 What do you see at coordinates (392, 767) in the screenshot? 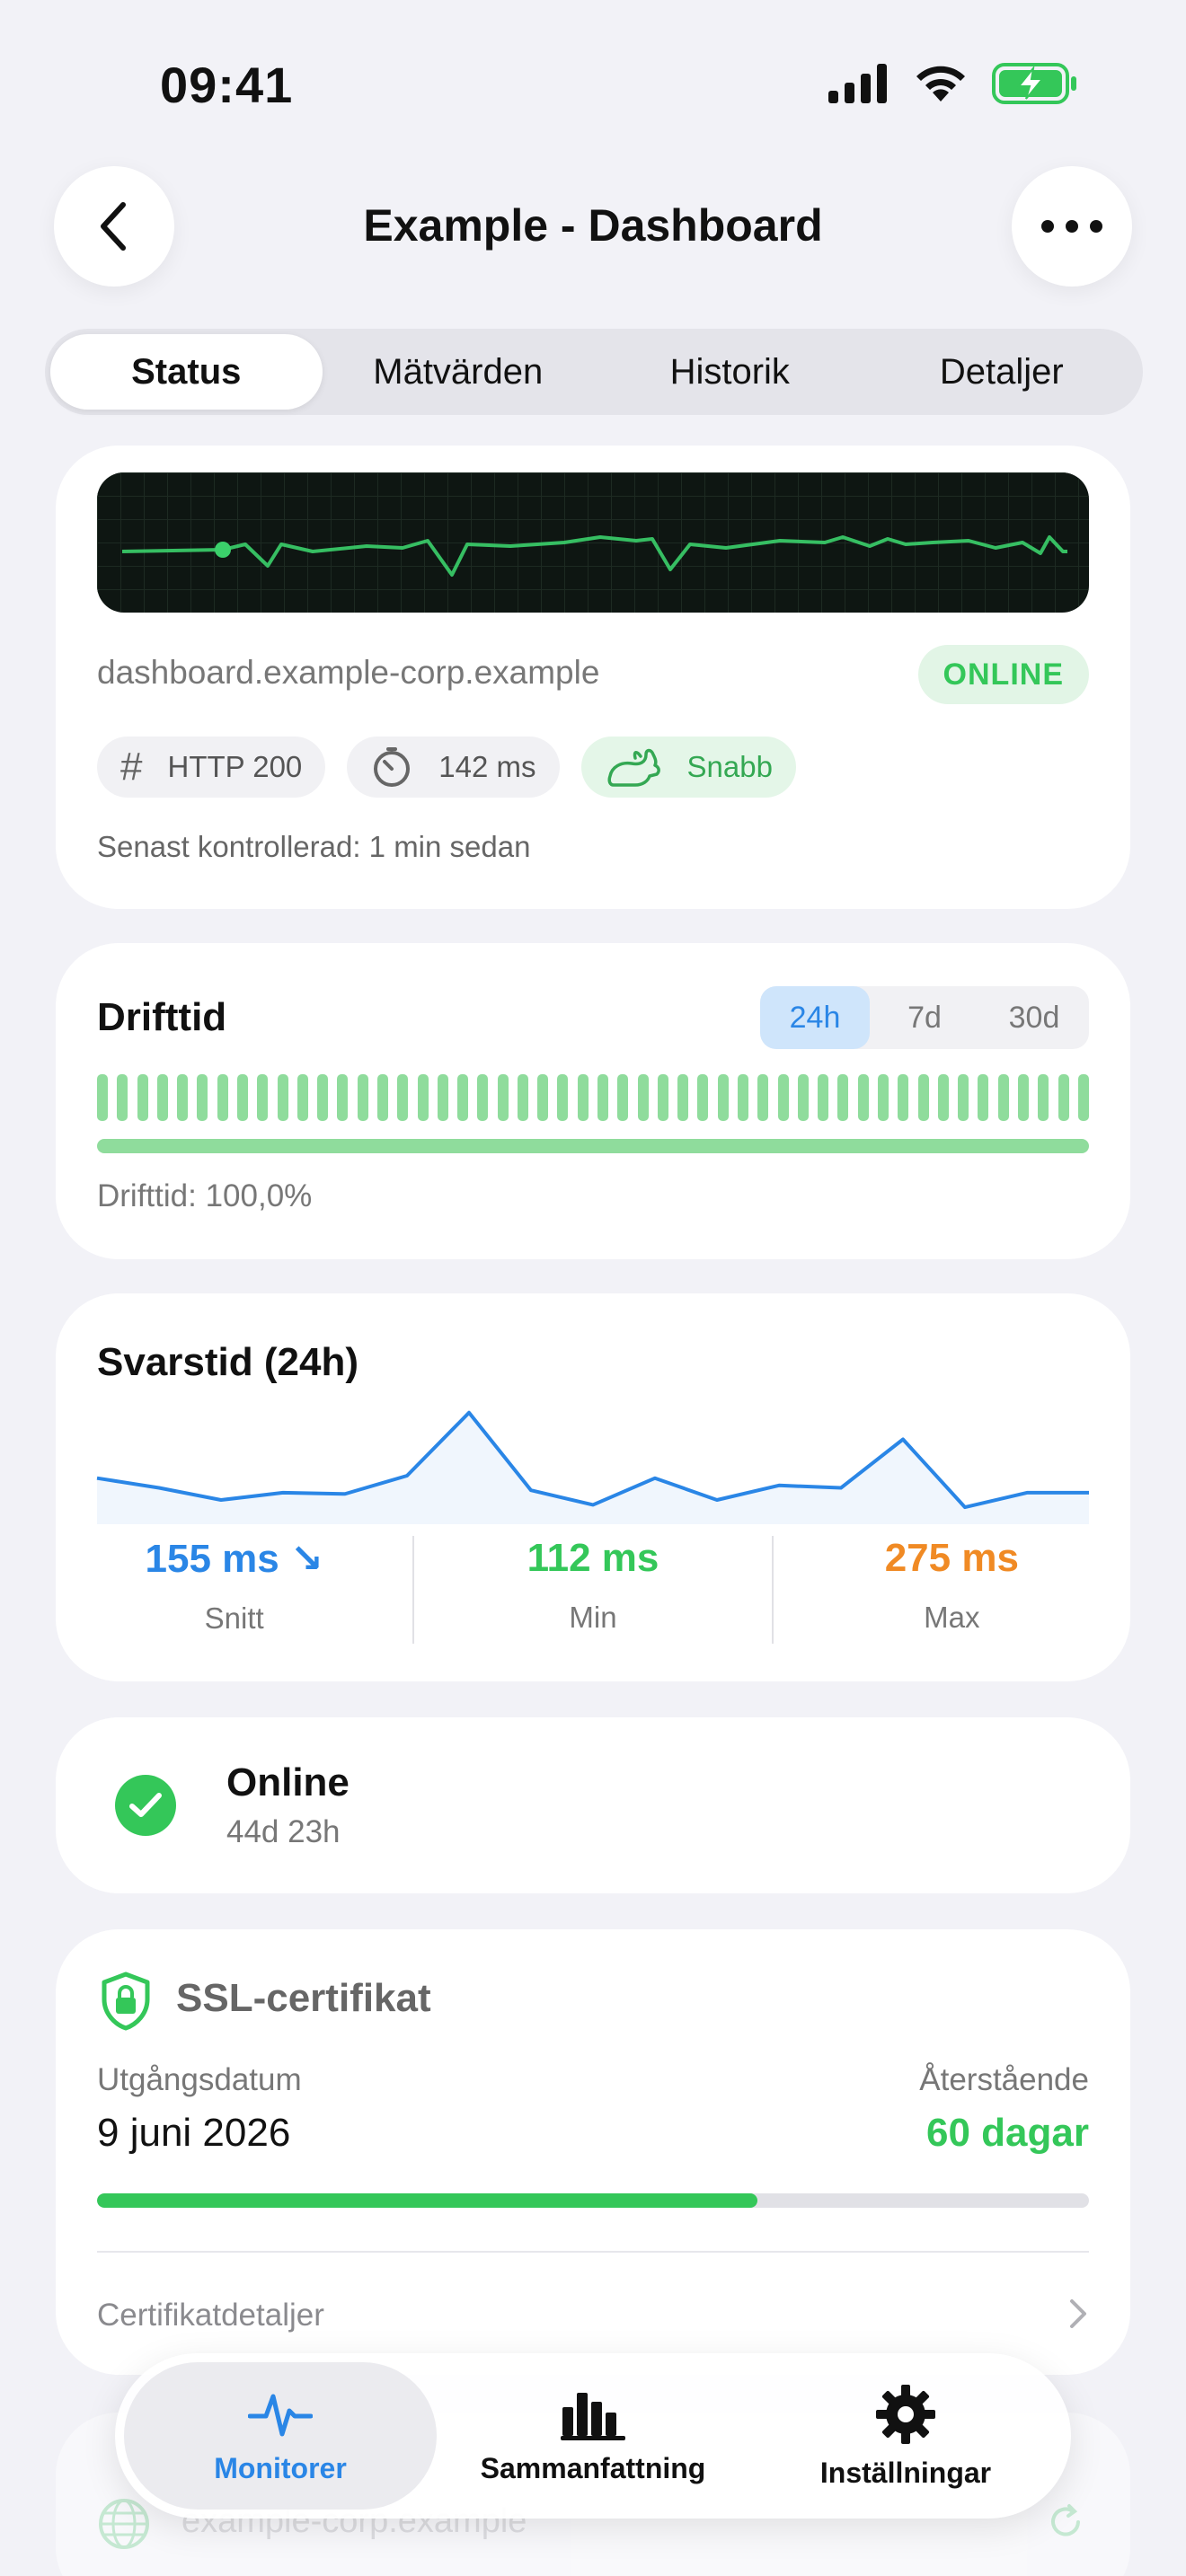
I see `timer-icon` at bounding box center [392, 767].